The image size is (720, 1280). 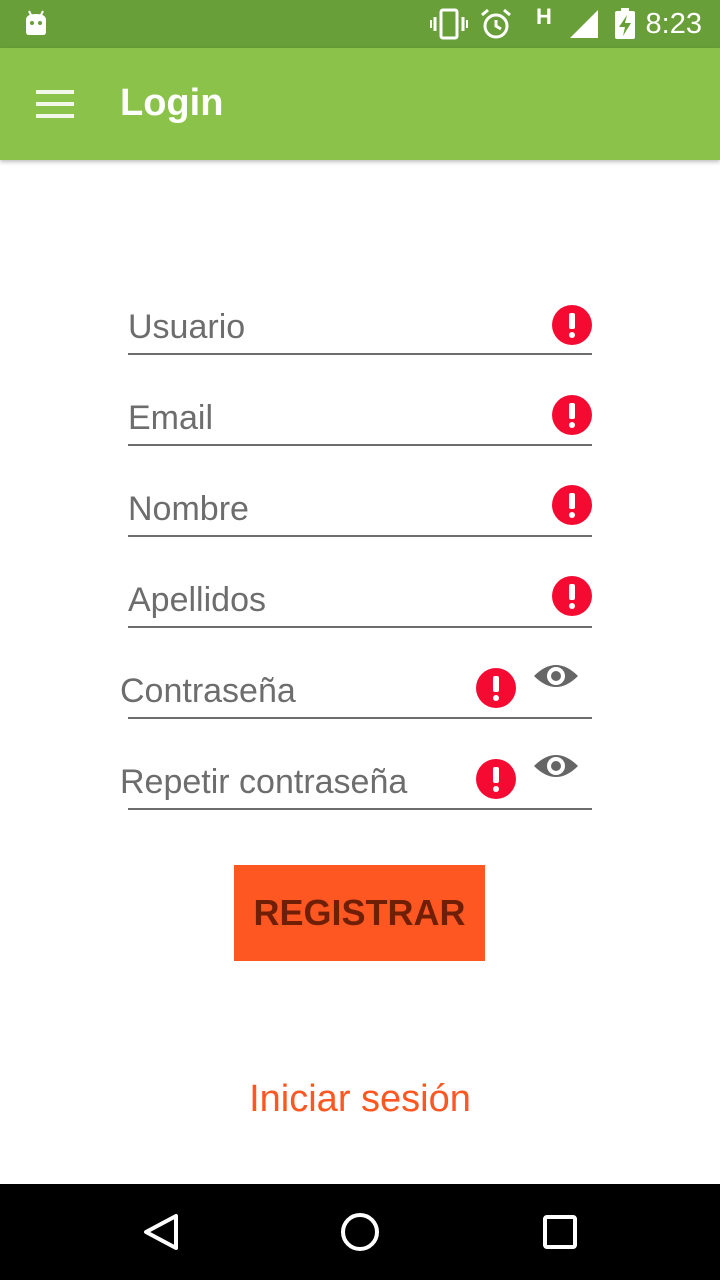 I want to click on back-icon, so click(x=160, y=1232).